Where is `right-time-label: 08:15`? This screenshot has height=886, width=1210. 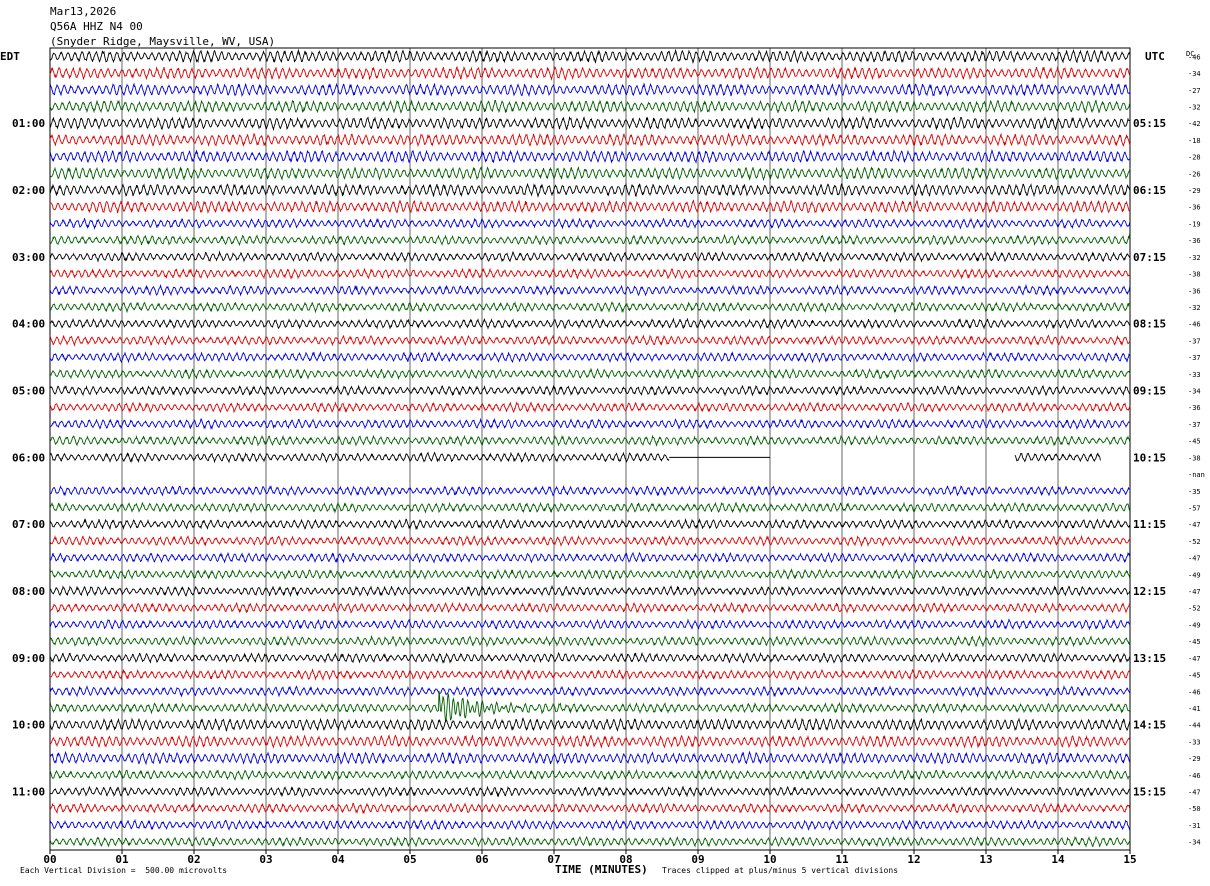 right-time-label: 08:15 is located at coordinates (1149, 324).